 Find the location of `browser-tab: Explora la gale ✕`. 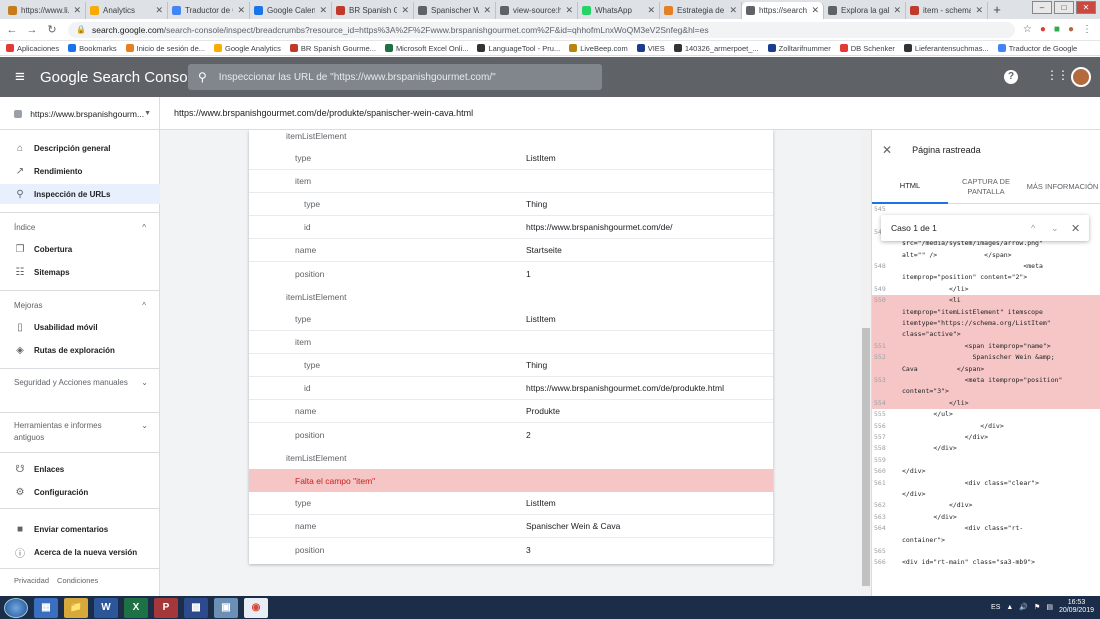

browser-tab: Explora la gale ✕ is located at coordinates (865, 10).